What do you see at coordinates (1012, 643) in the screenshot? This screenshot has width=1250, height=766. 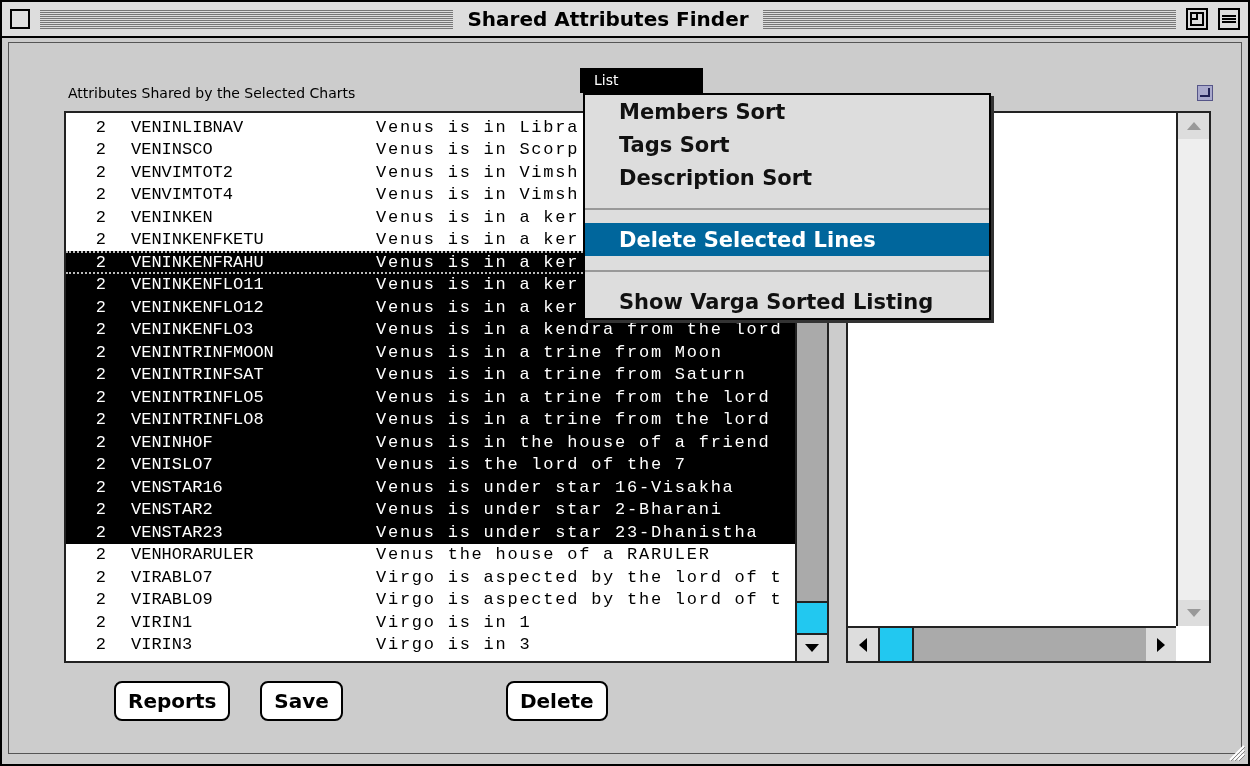 I see `horizontal-scrollbar` at bounding box center [1012, 643].